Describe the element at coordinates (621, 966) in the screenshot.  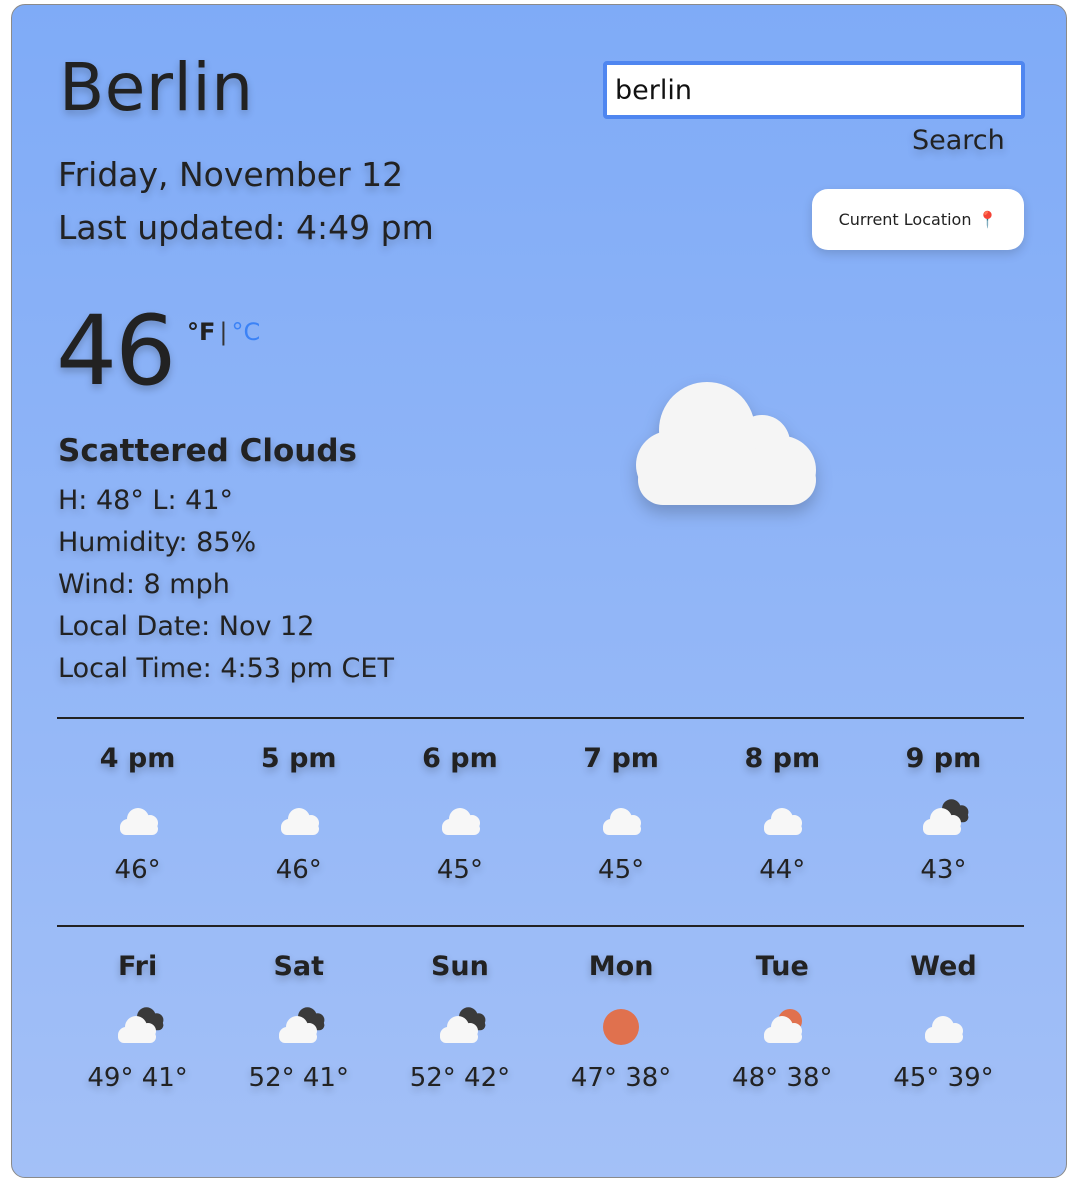
I see `daily-label: Mon` at that location.